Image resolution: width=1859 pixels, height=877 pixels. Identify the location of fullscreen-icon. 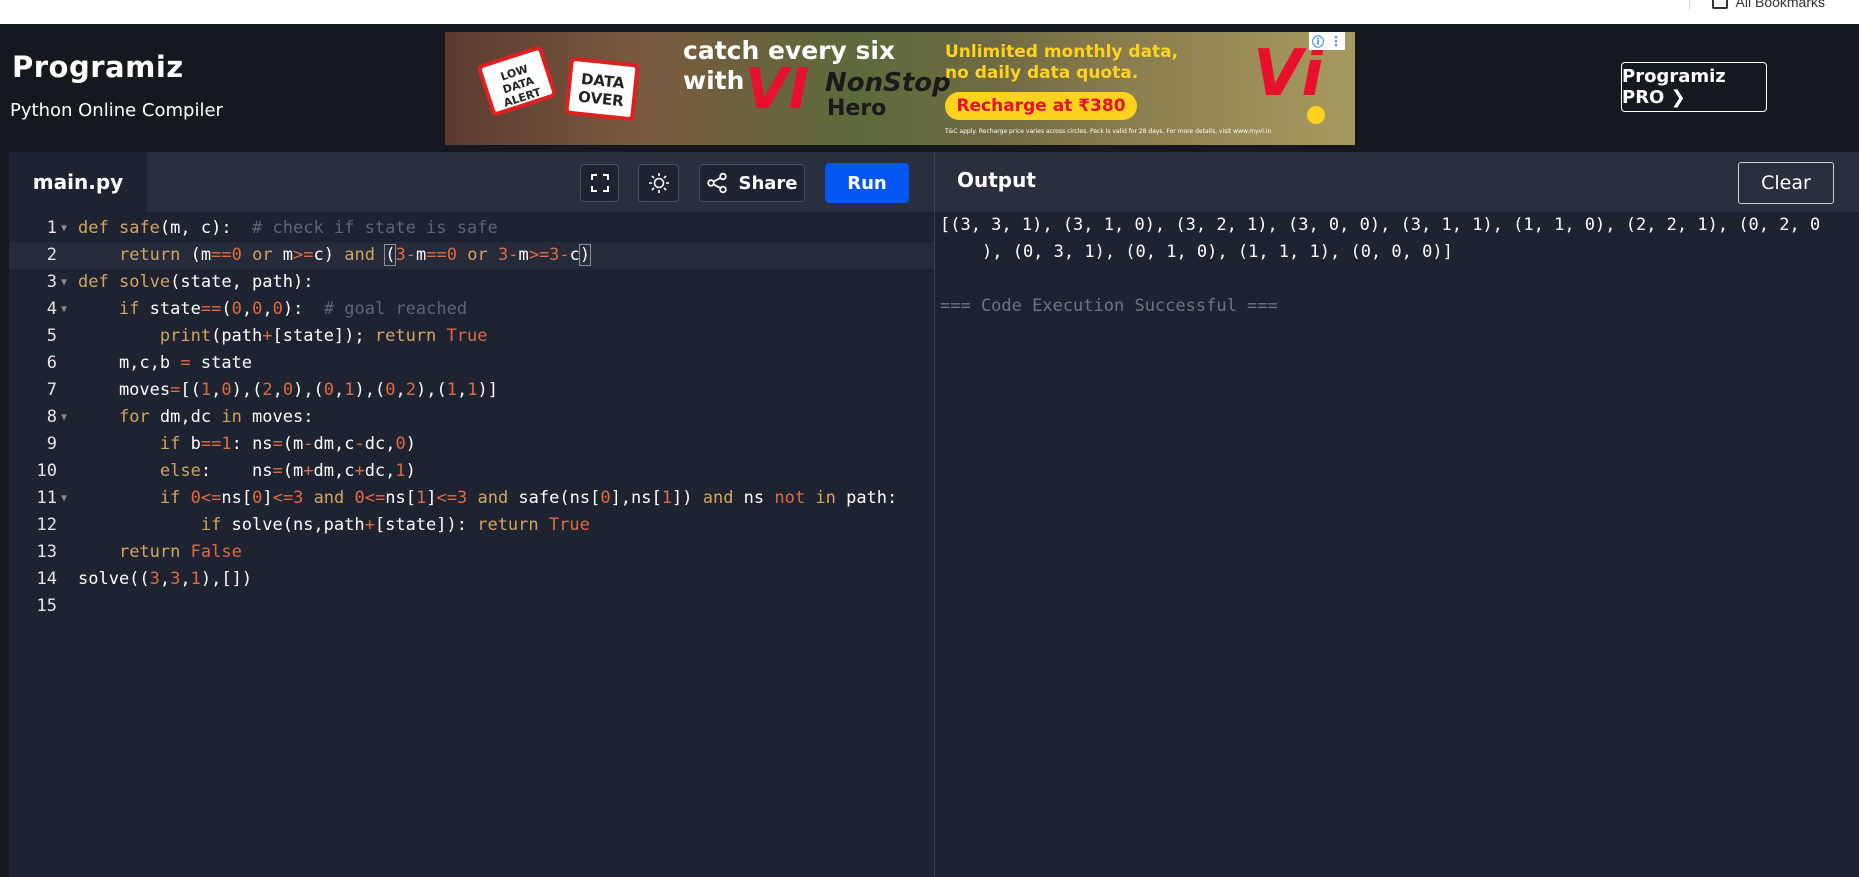
(599, 183).